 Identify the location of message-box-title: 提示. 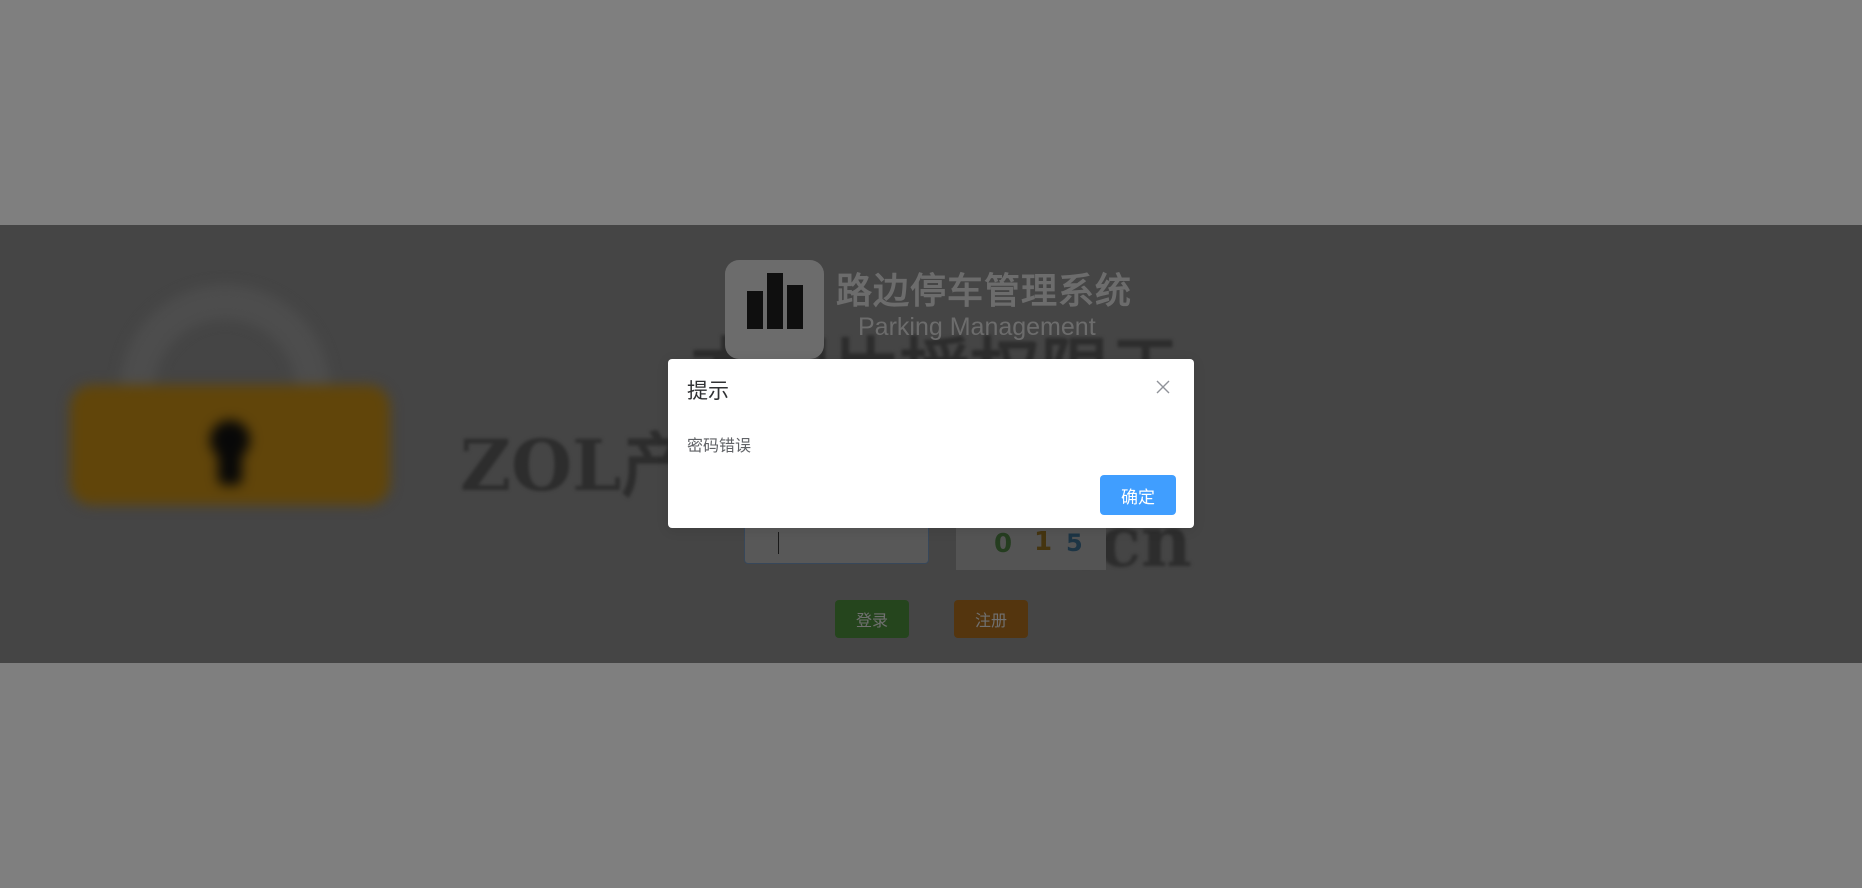
(708, 391).